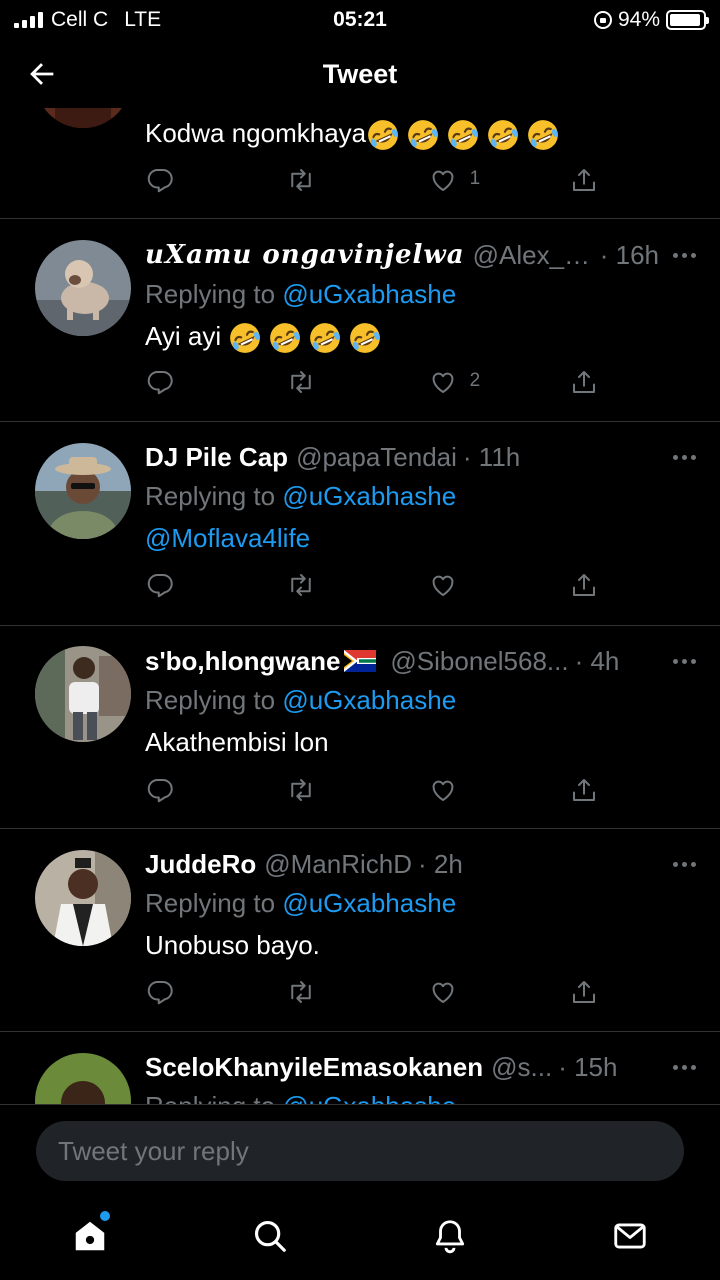 This screenshot has height=1280, width=720. I want to click on like-button: 1, so click(454, 180).